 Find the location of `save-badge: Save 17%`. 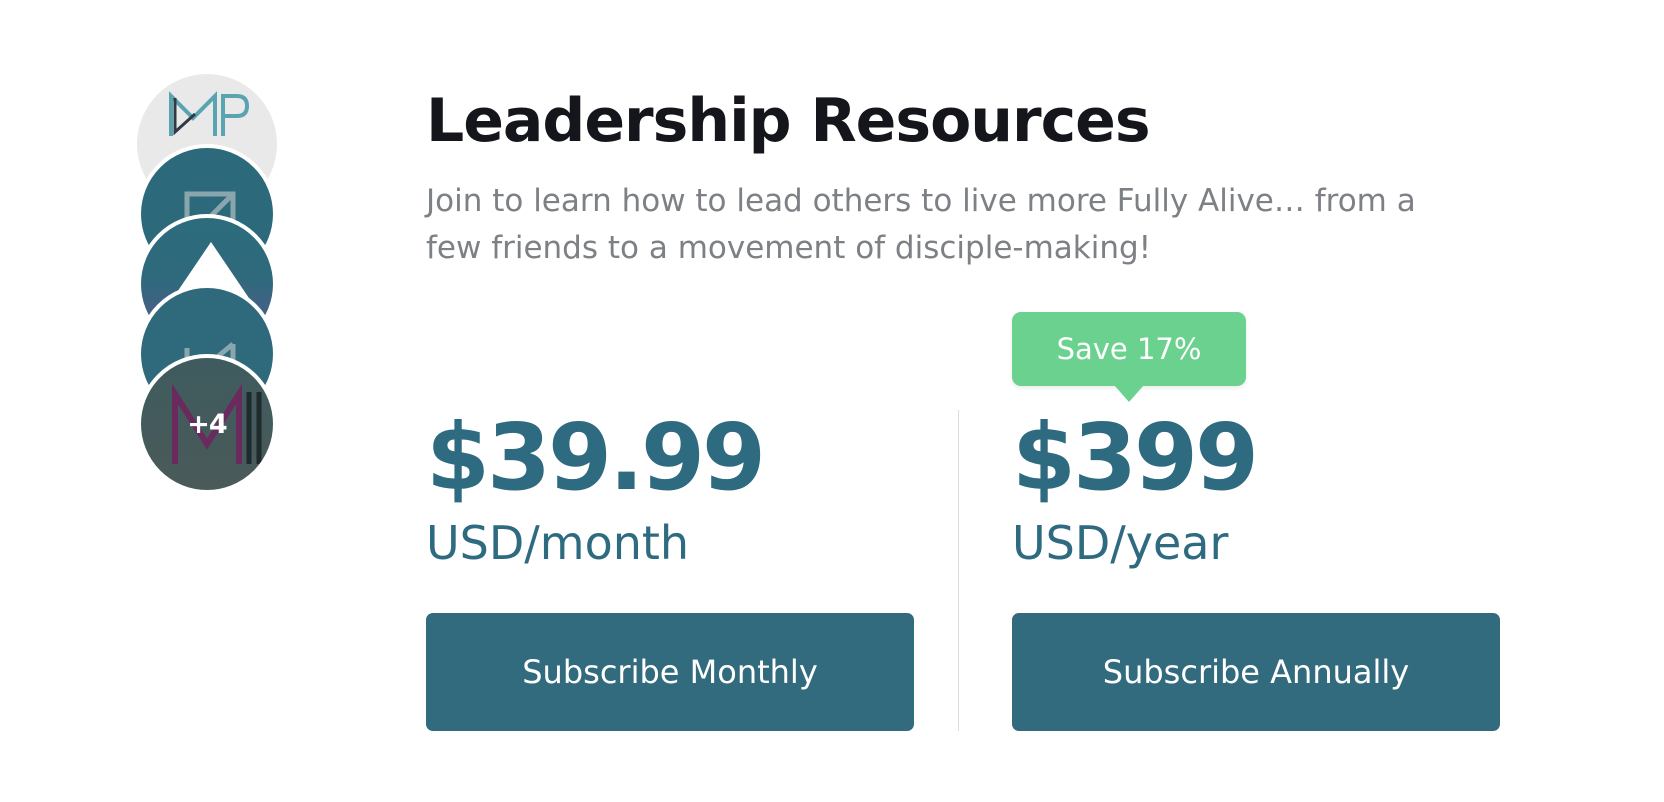

save-badge: Save 17% is located at coordinates (1129, 357).